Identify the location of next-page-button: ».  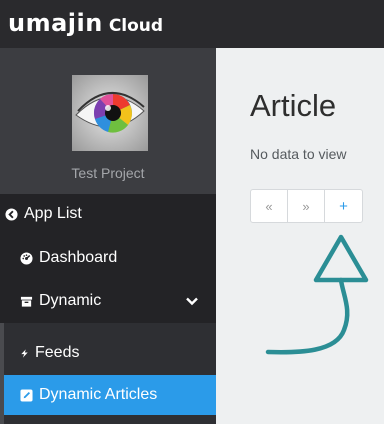
(306, 206).